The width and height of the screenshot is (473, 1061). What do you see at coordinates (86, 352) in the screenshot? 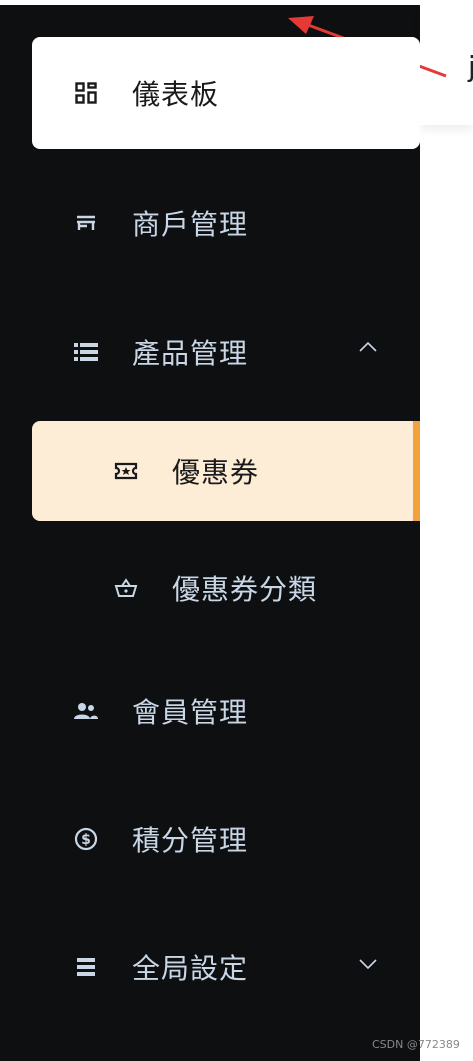
I see `list-icon` at bounding box center [86, 352].